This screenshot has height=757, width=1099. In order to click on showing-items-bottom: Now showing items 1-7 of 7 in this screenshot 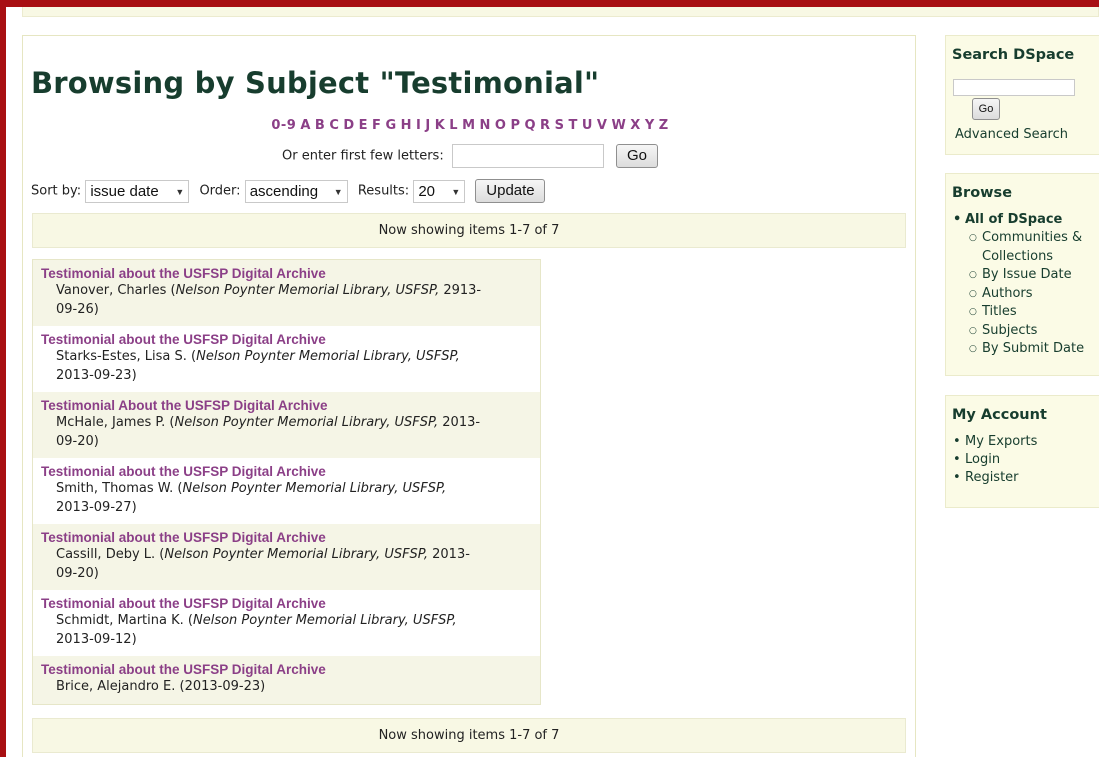, I will do `click(469, 735)`.